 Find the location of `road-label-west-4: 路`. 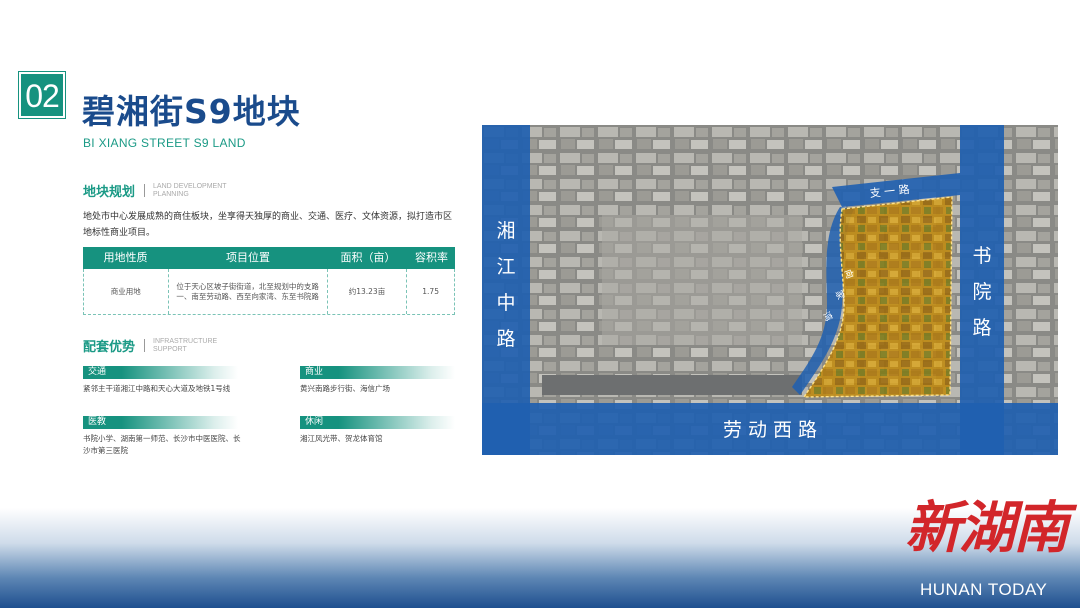

road-label-west-4: 路 is located at coordinates (505, 339).